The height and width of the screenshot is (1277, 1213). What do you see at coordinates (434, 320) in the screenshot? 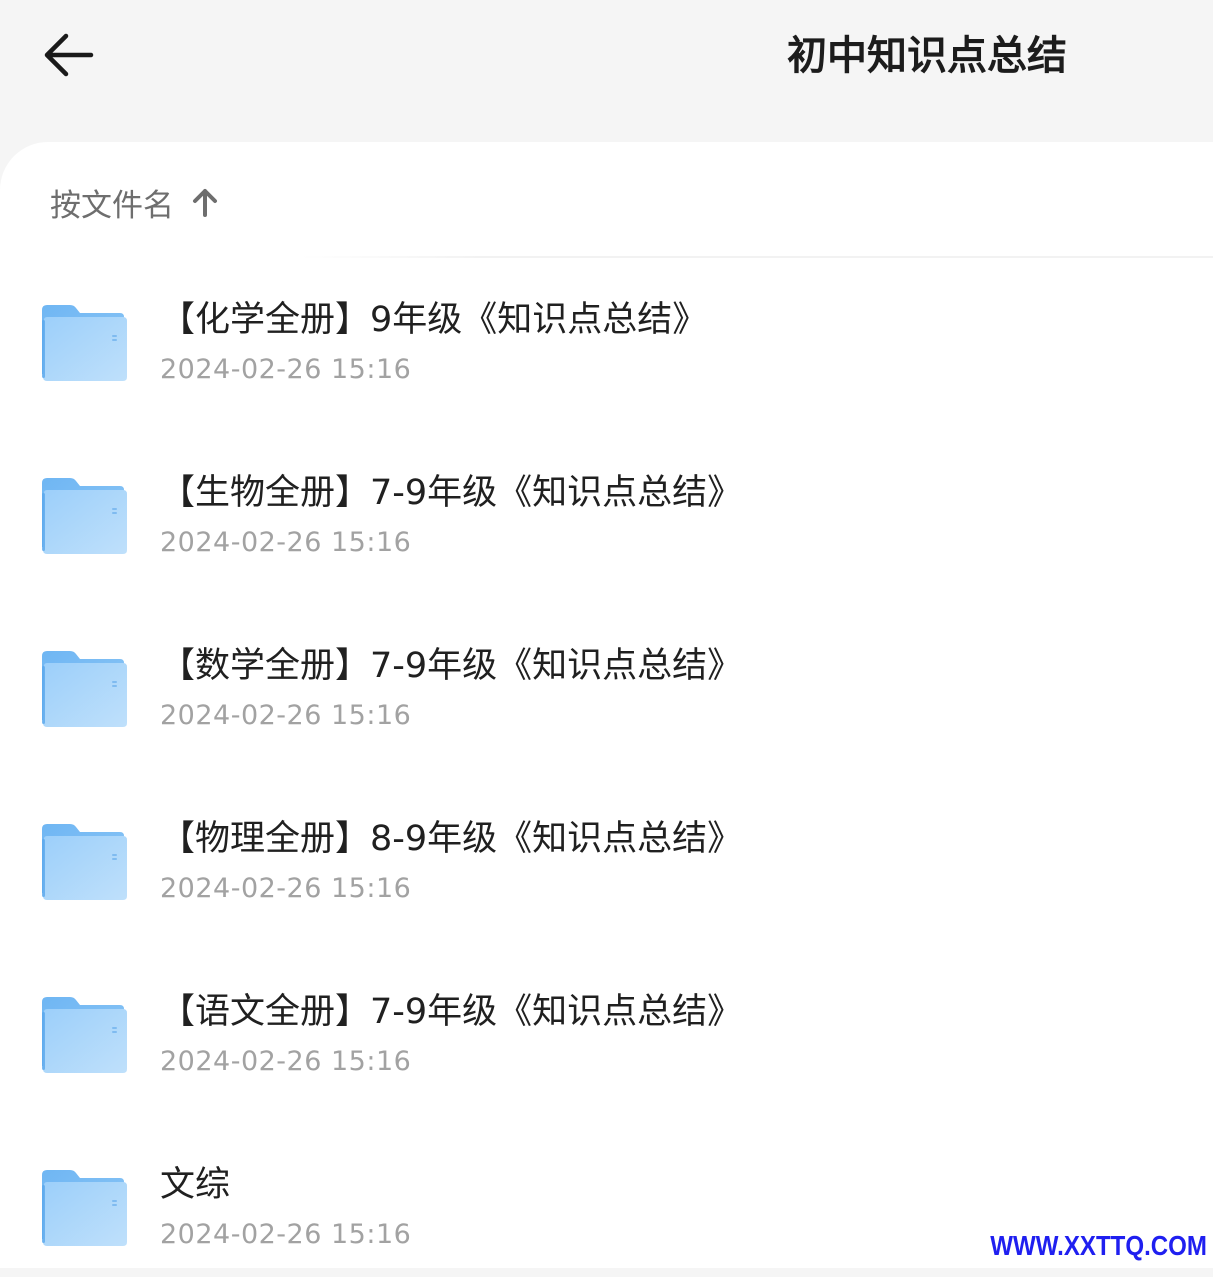
I see `folder-name: 【化学全册】9年级《知识点总结》` at bounding box center [434, 320].